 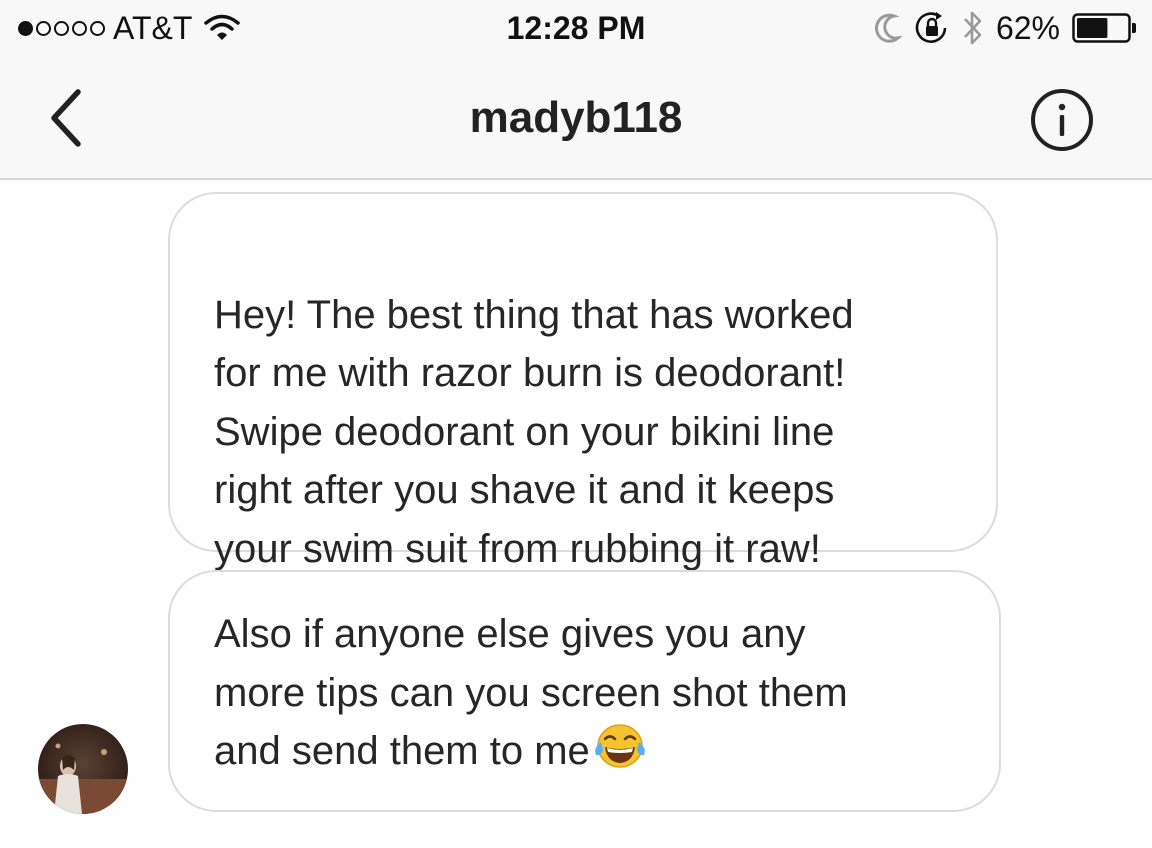 What do you see at coordinates (931, 27) in the screenshot?
I see `rotation-lock-icon` at bounding box center [931, 27].